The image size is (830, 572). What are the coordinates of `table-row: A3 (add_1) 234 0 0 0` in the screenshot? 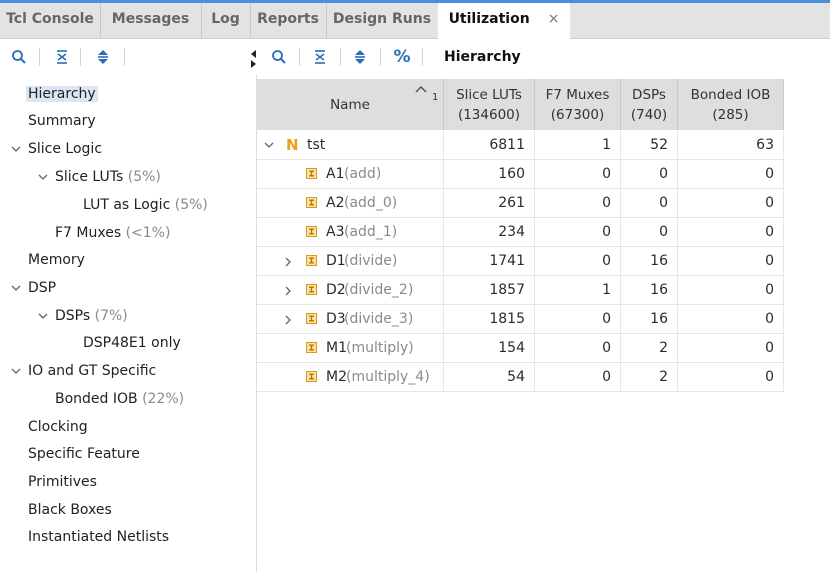 It's located at (520, 232).